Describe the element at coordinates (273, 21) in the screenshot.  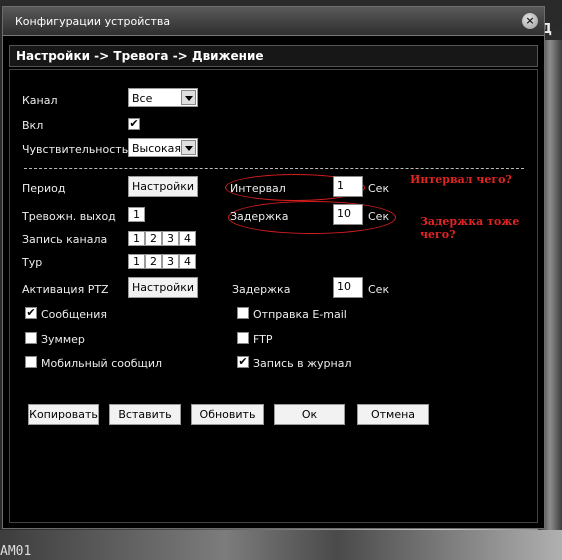
I see `title-bar: Конфигурации устройства ×` at that location.